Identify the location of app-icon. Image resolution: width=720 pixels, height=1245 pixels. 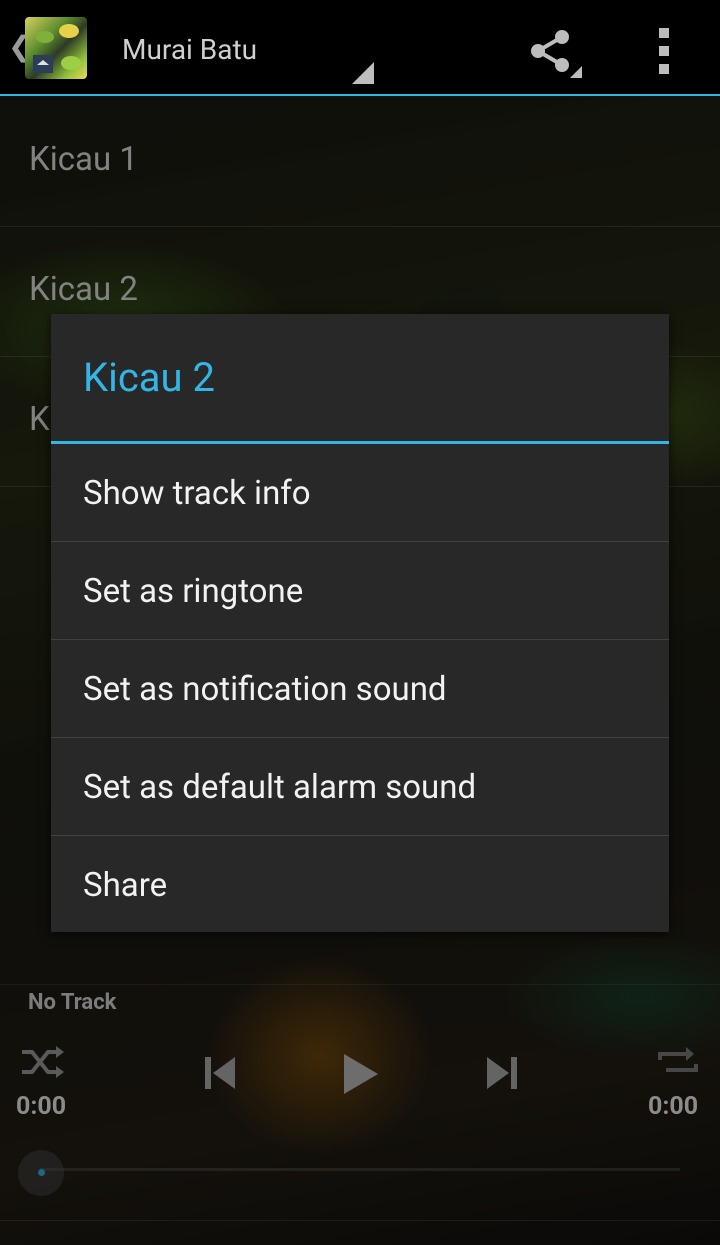
(56, 48).